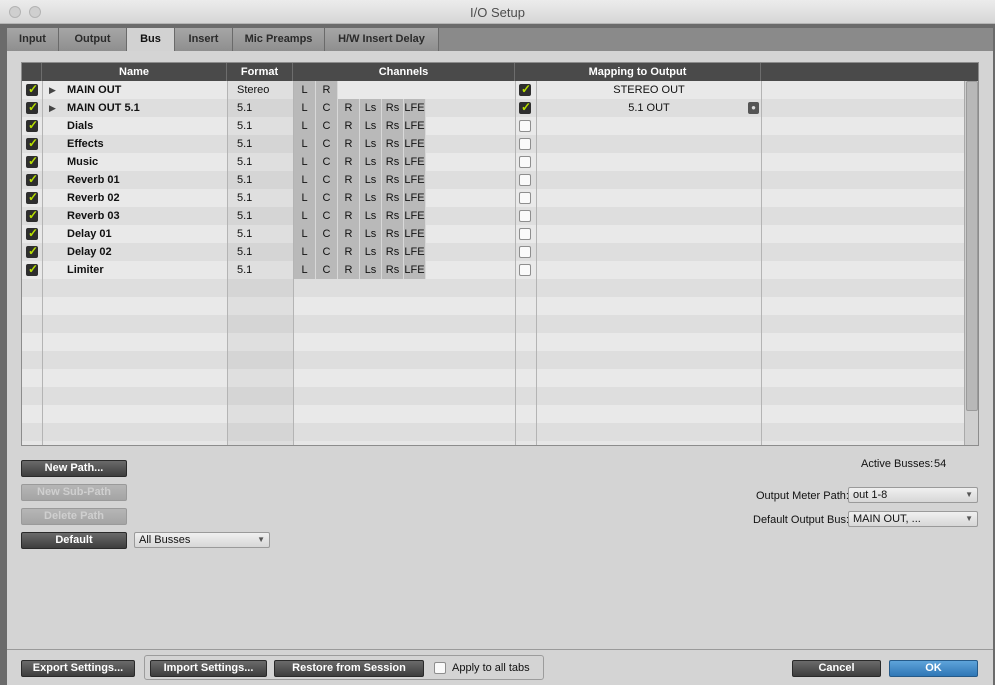 The image size is (995, 685). What do you see at coordinates (349, 668) in the screenshot?
I see `restore-from-session-button: Restore from Session` at bounding box center [349, 668].